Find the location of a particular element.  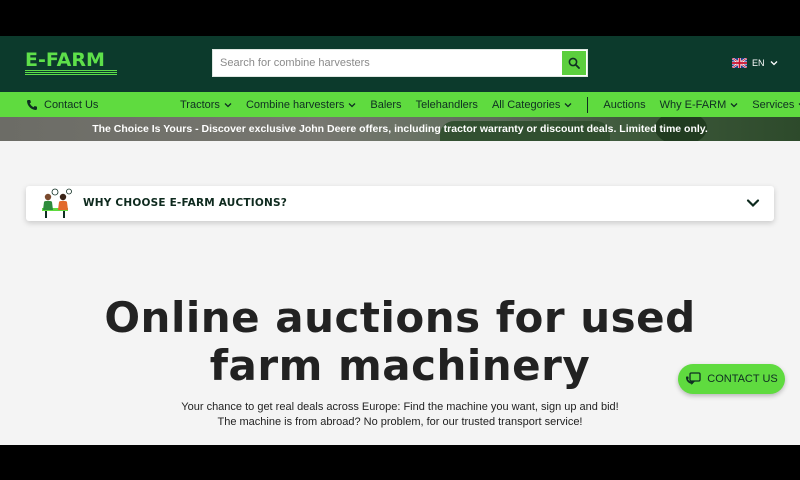

nav-contact-us: Contact Us is located at coordinates (62, 104).